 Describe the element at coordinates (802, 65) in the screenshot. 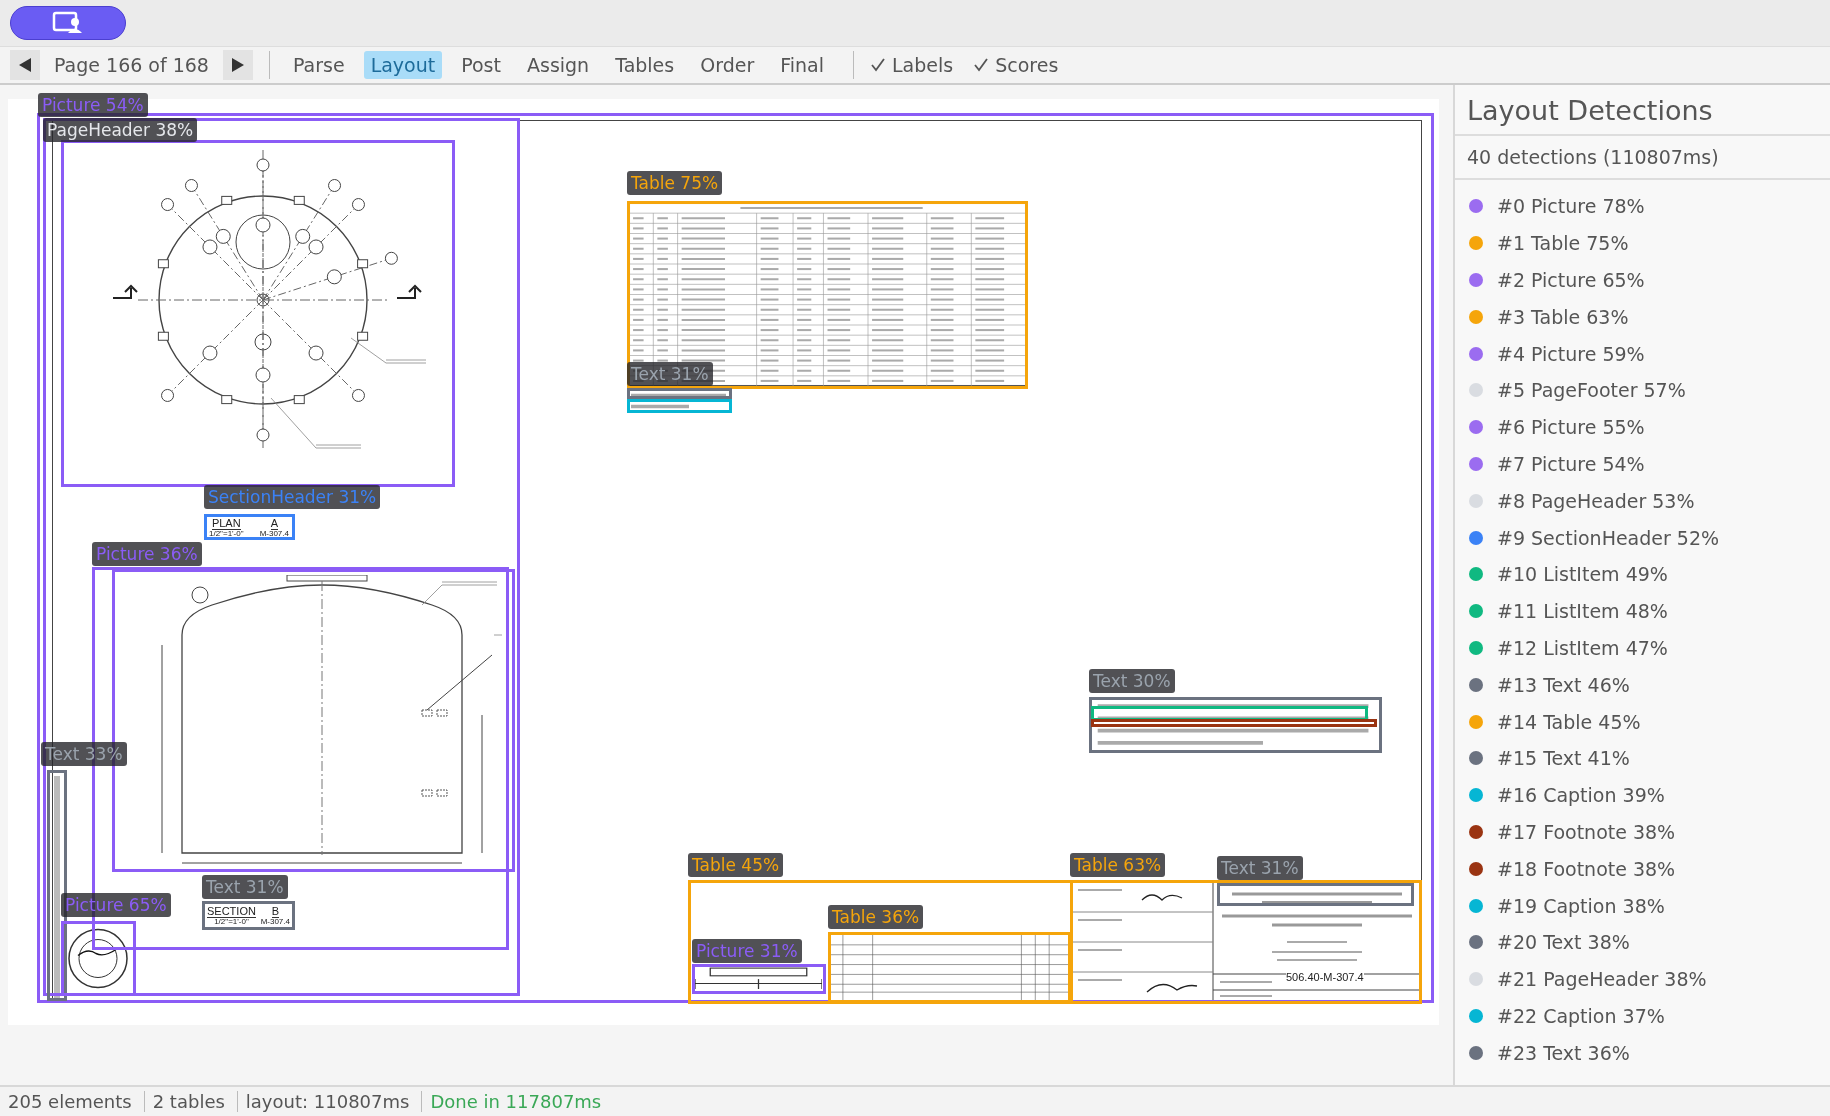

I see `stage-tab: Final` at that location.